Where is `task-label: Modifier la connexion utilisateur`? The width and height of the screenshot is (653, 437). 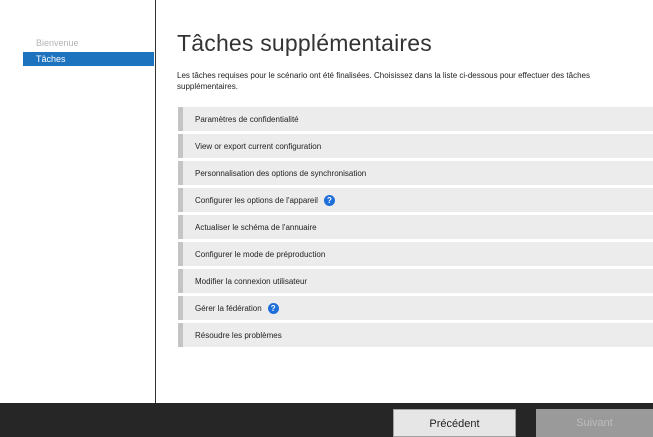 task-label: Modifier la connexion utilisateur is located at coordinates (251, 281).